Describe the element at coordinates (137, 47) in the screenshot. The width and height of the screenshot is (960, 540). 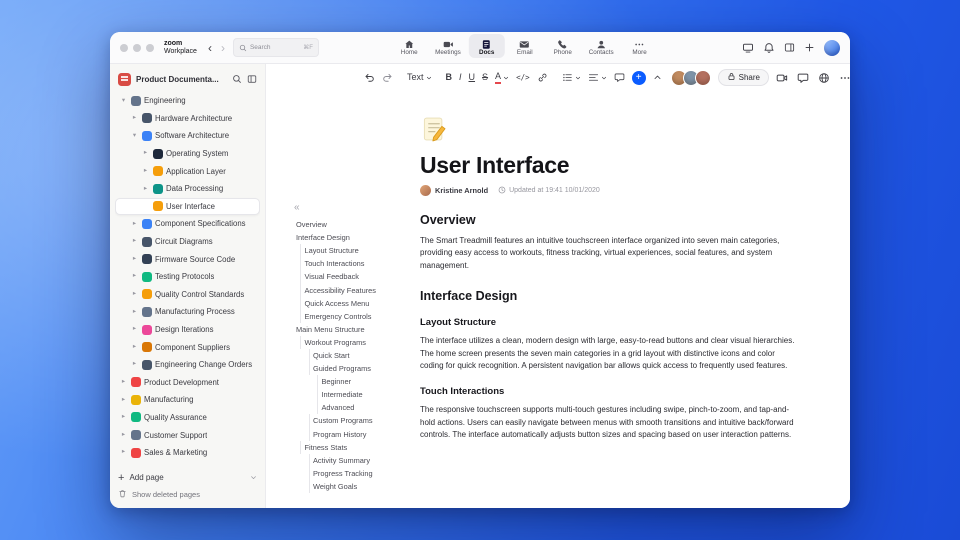
I see `minimize-button` at that location.